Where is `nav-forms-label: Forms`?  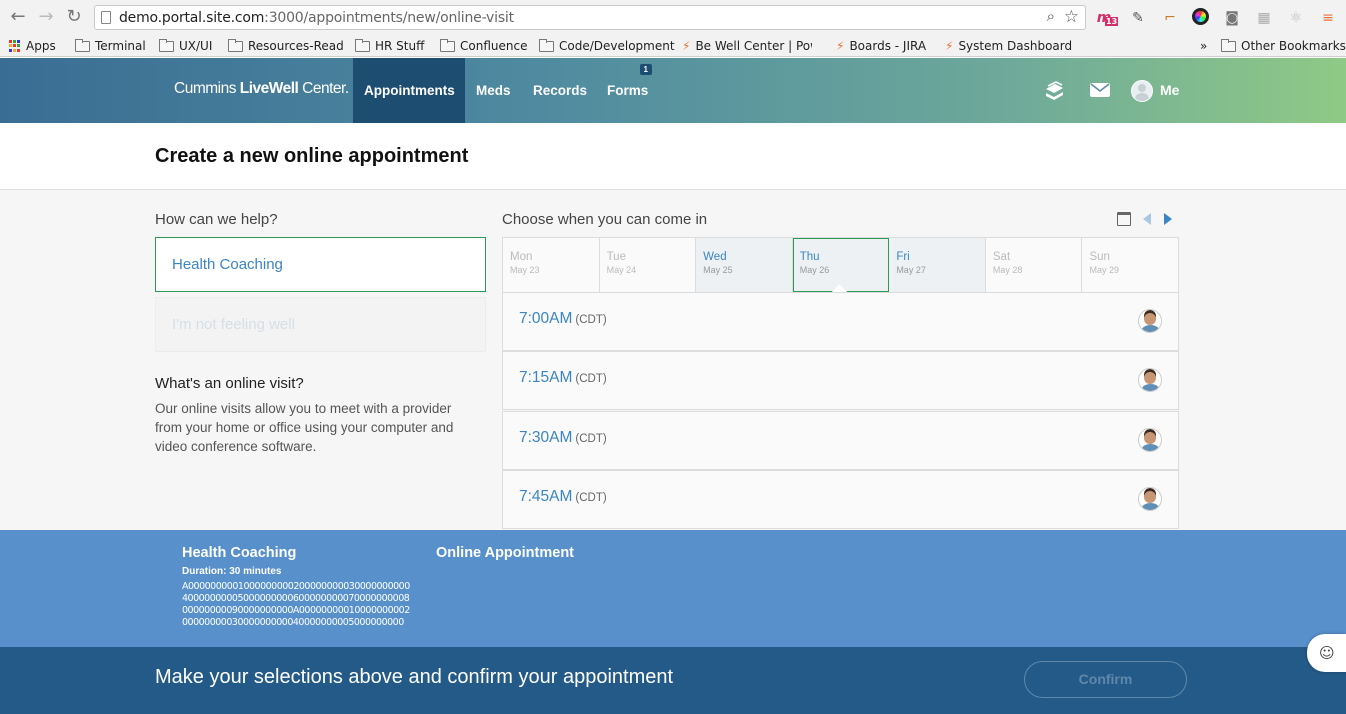 nav-forms-label: Forms is located at coordinates (628, 90).